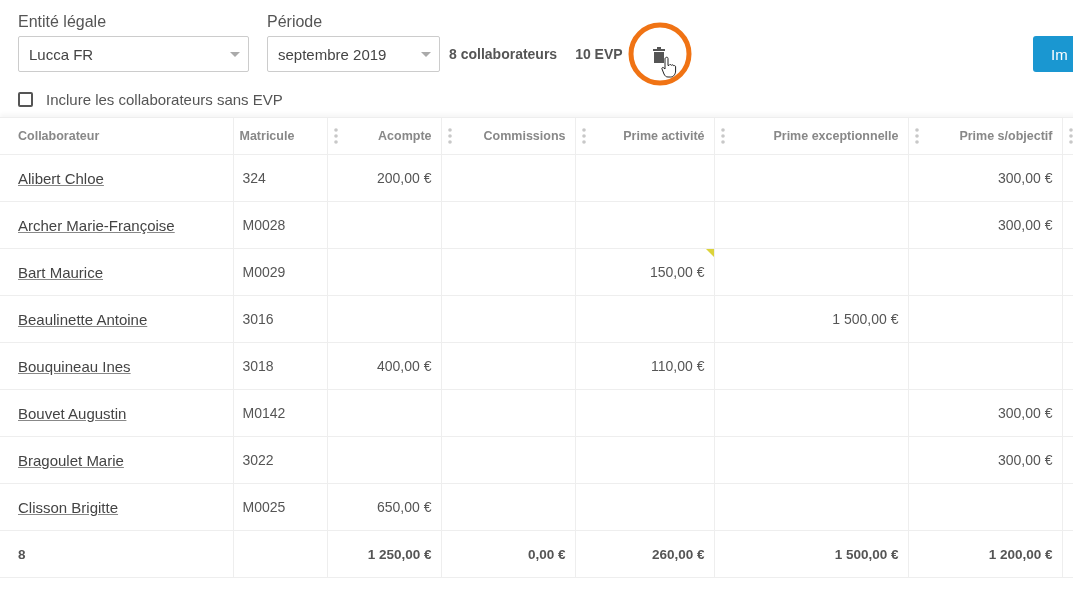 The height and width of the screenshot is (596, 1073). Describe the element at coordinates (678, 366) in the screenshot. I see `table-cell: 110,00 €` at that location.